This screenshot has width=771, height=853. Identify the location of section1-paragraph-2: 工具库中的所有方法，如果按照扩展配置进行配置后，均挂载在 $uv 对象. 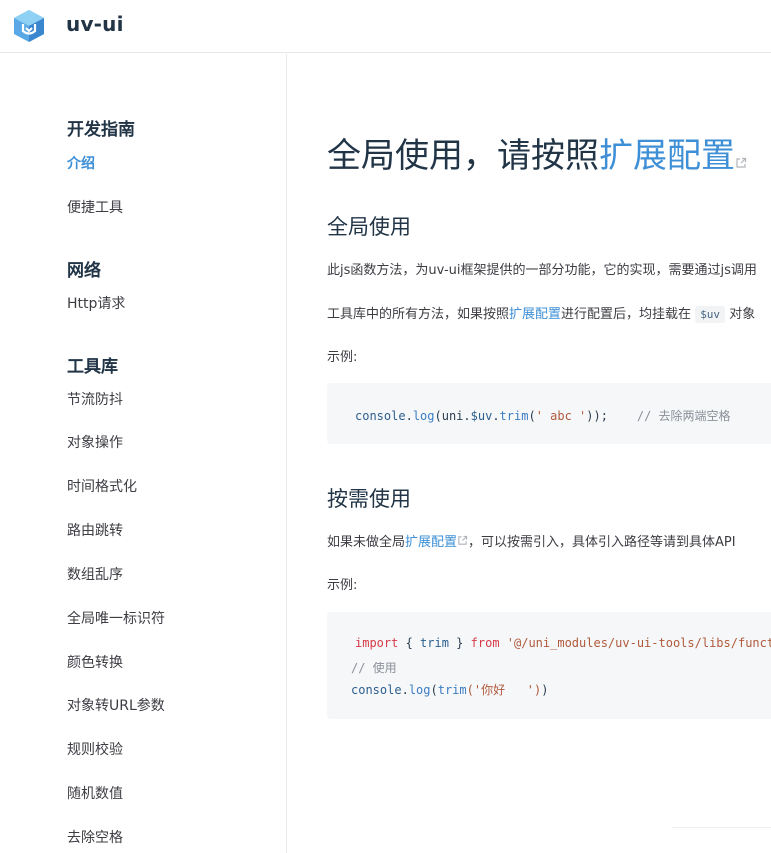
(541, 313).